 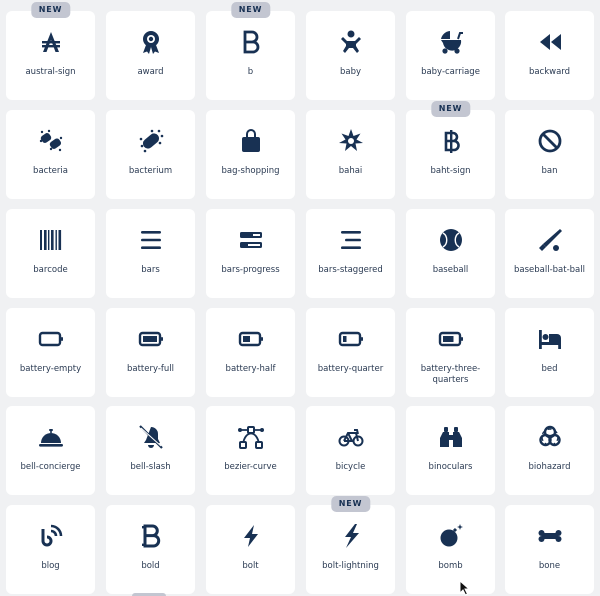 I want to click on bahai-icon, so click(x=351, y=141).